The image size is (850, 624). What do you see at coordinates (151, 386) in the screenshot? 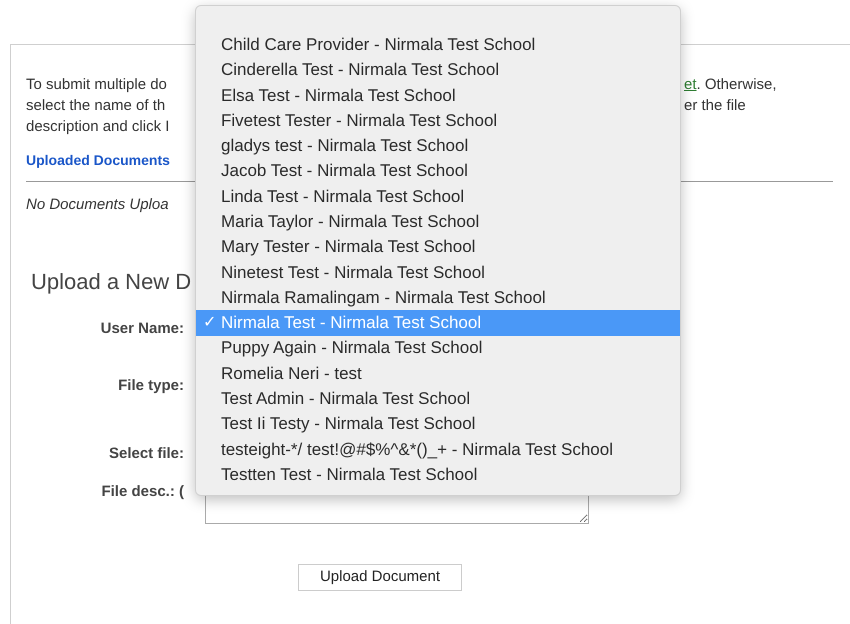
I see `field-label: File type:` at bounding box center [151, 386].